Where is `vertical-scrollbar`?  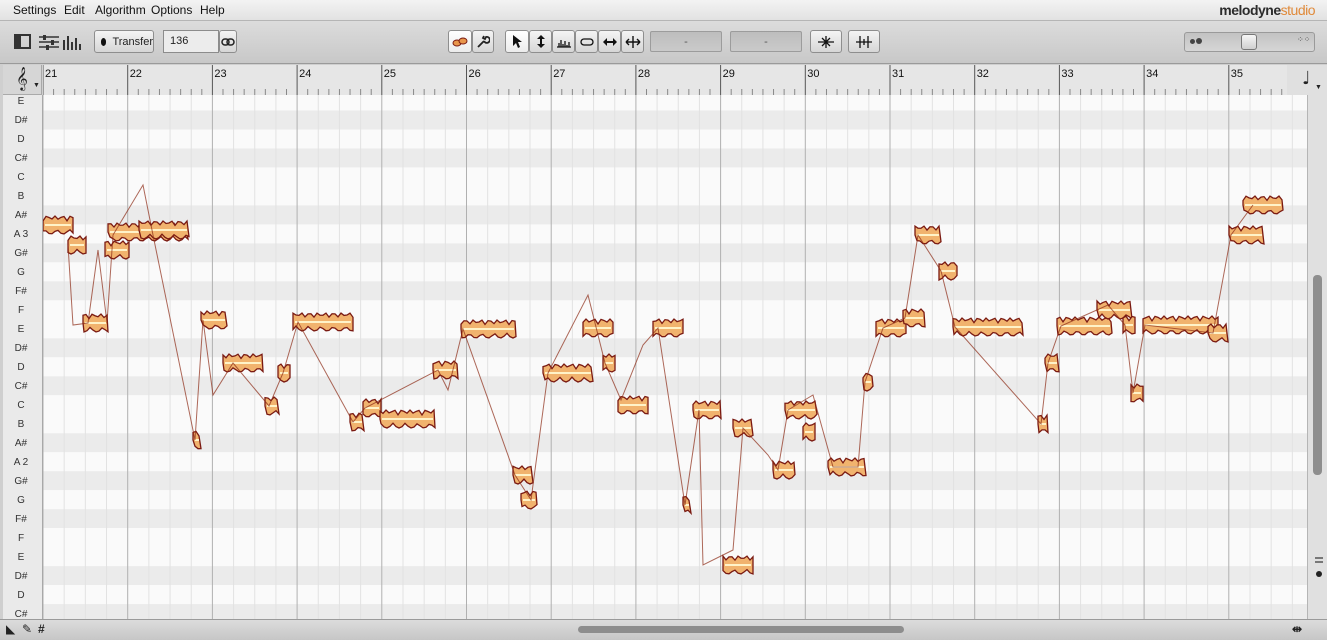 vertical-scrollbar is located at coordinates (1317, 357).